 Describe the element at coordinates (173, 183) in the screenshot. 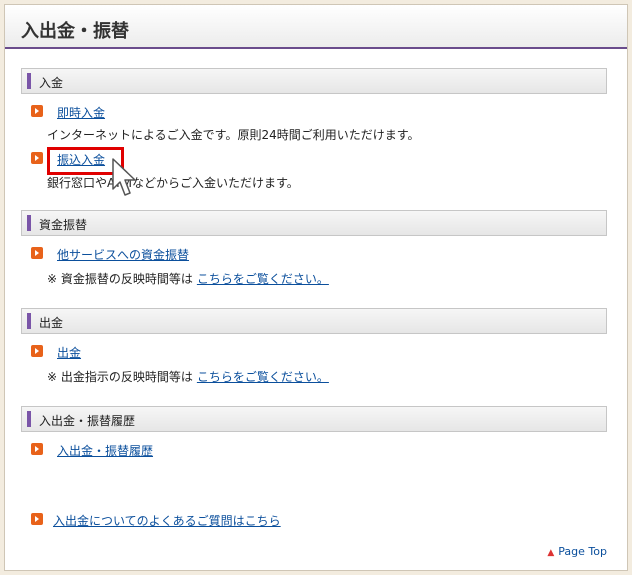

I see `transfer-deposit-description: 銀行窓口やATMなどからご入金いただけます。` at that location.